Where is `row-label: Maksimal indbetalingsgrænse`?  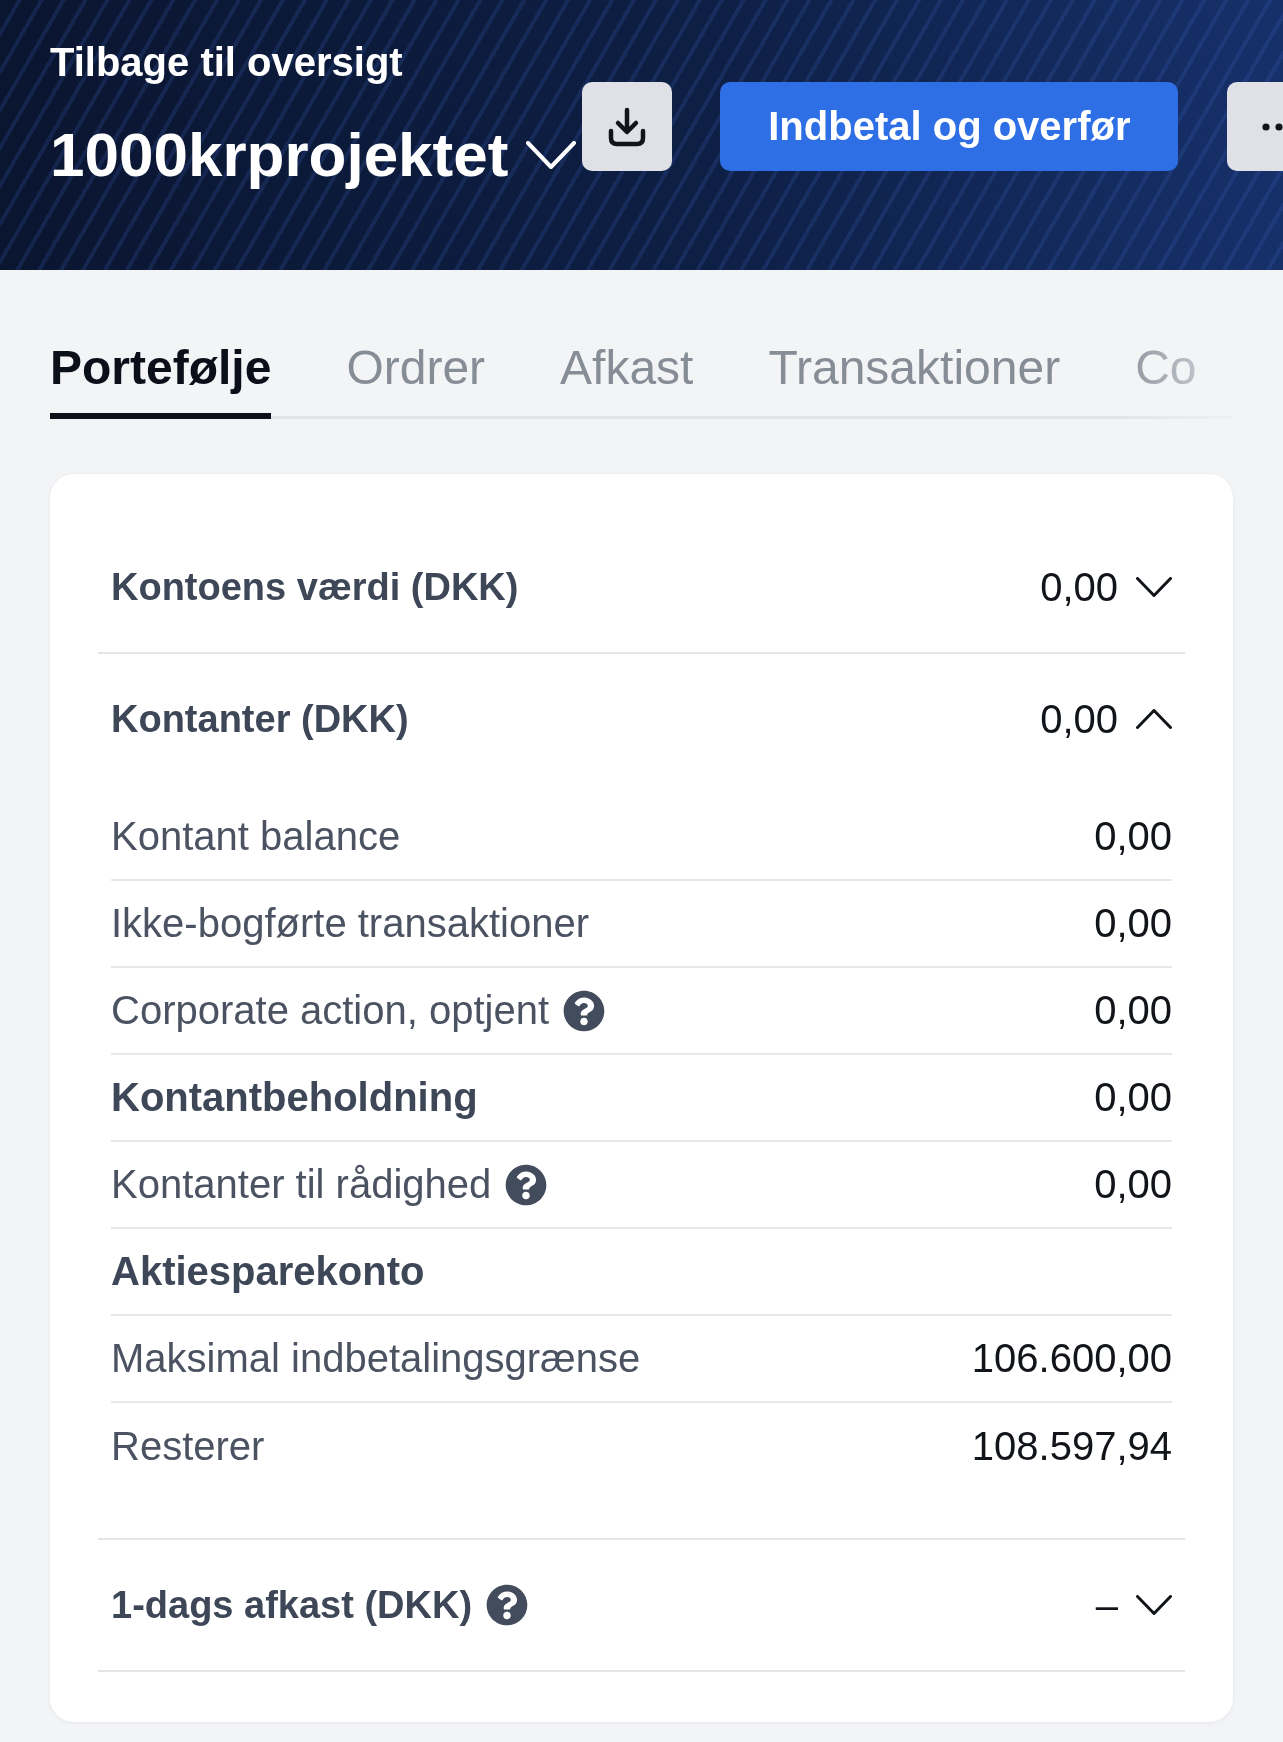
row-label: Maksimal indbetalingsgrænse is located at coordinates (376, 1358).